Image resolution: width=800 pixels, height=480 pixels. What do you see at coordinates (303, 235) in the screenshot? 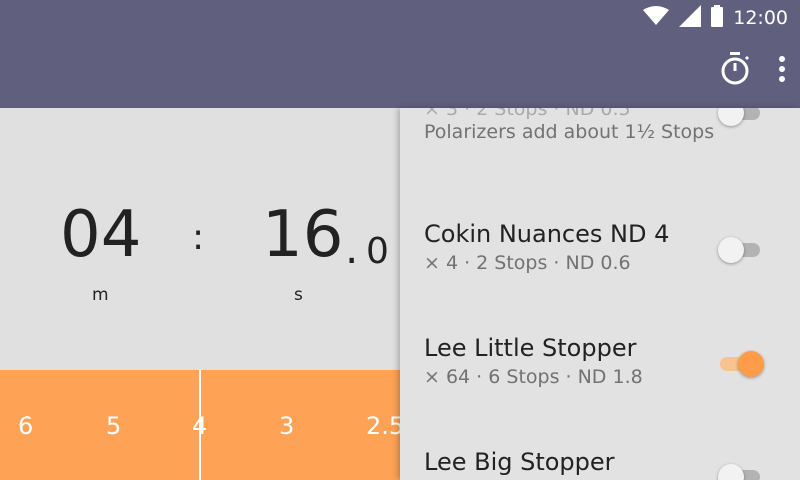
I see `seconds-value: 16` at bounding box center [303, 235].